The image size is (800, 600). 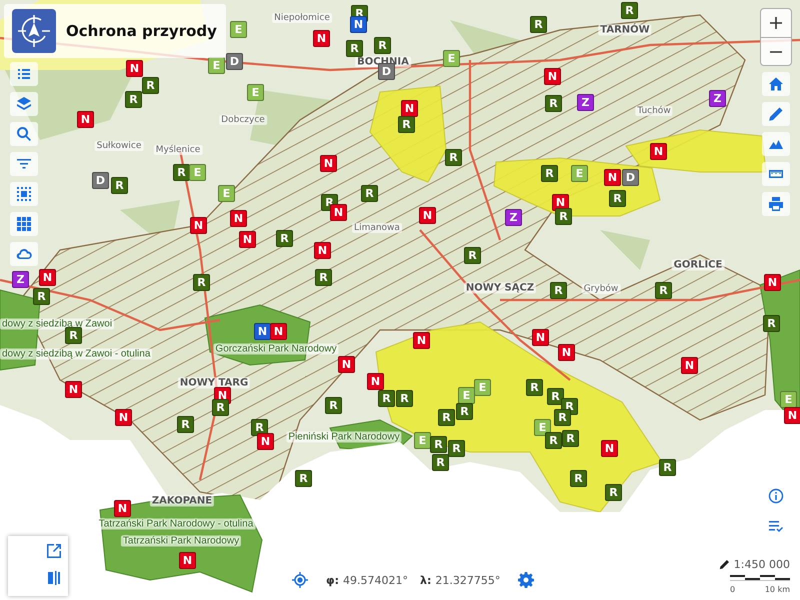 I want to click on ruler-button, so click(x=776, y=174).